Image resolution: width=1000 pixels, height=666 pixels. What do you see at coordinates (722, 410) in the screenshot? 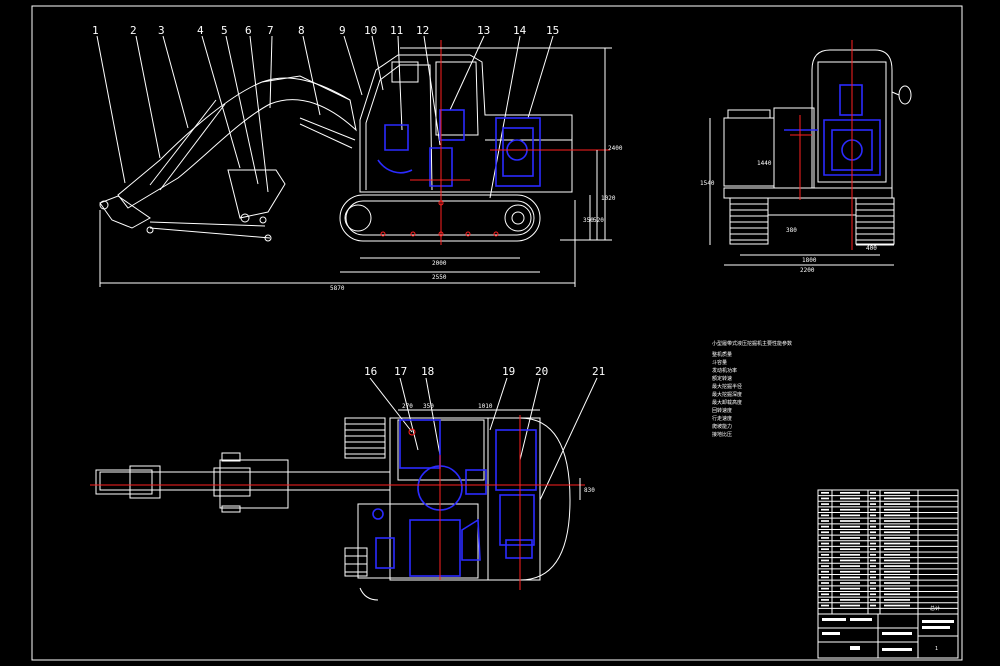
I see `spec-row: 回转速度` at bounding box center [722, 410].